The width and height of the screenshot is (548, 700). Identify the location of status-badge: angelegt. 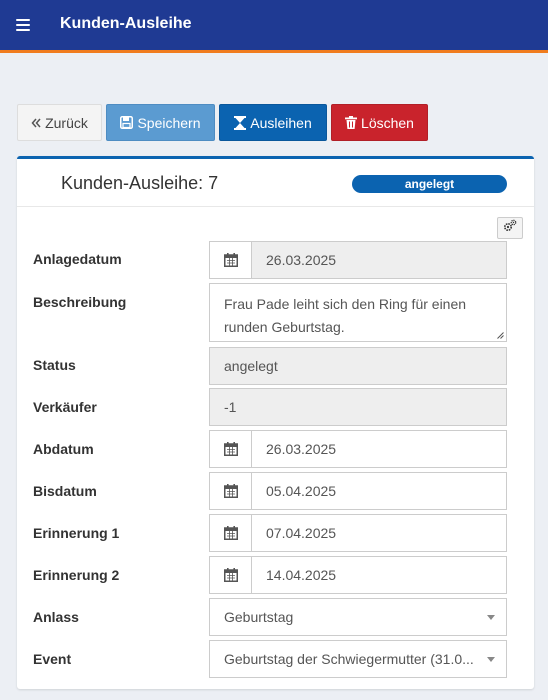
(429, 184).